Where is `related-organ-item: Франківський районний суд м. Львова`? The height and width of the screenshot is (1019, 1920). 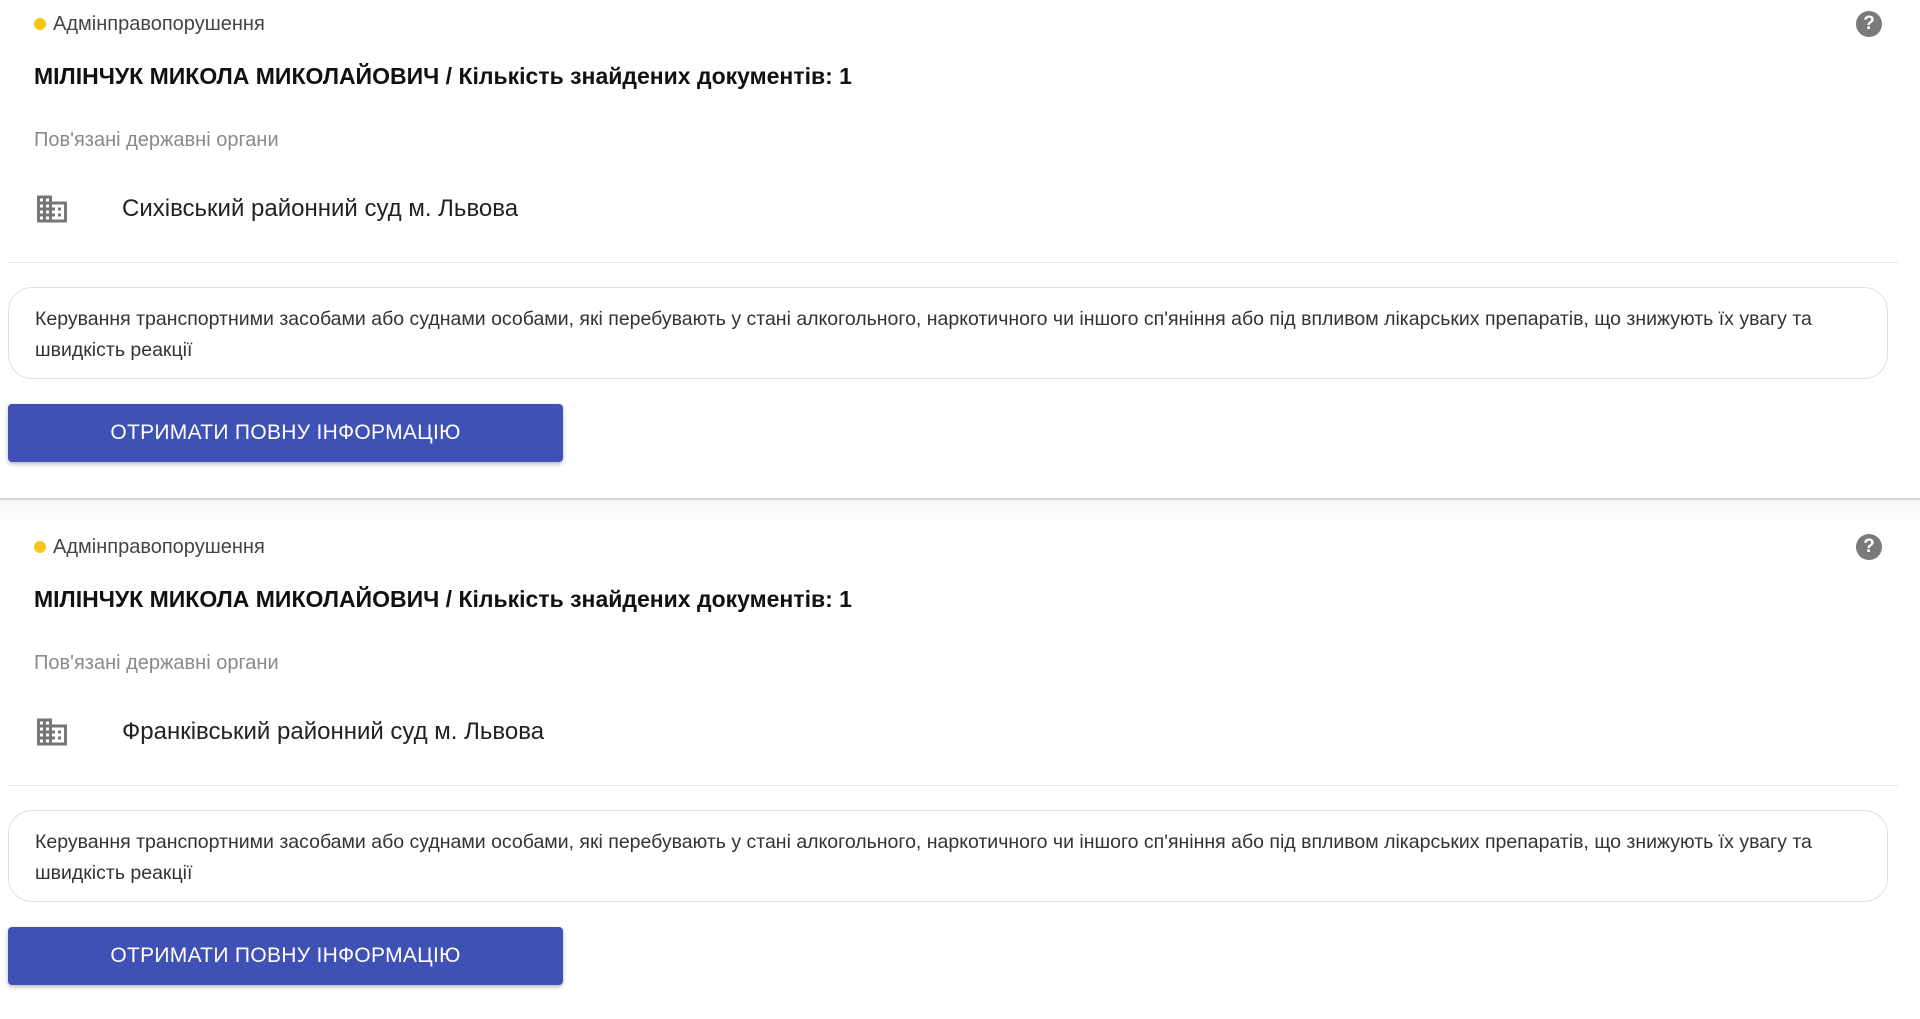 related-organ-item: Франківський районний суд м. Львова is located at coordinates (953, 742).